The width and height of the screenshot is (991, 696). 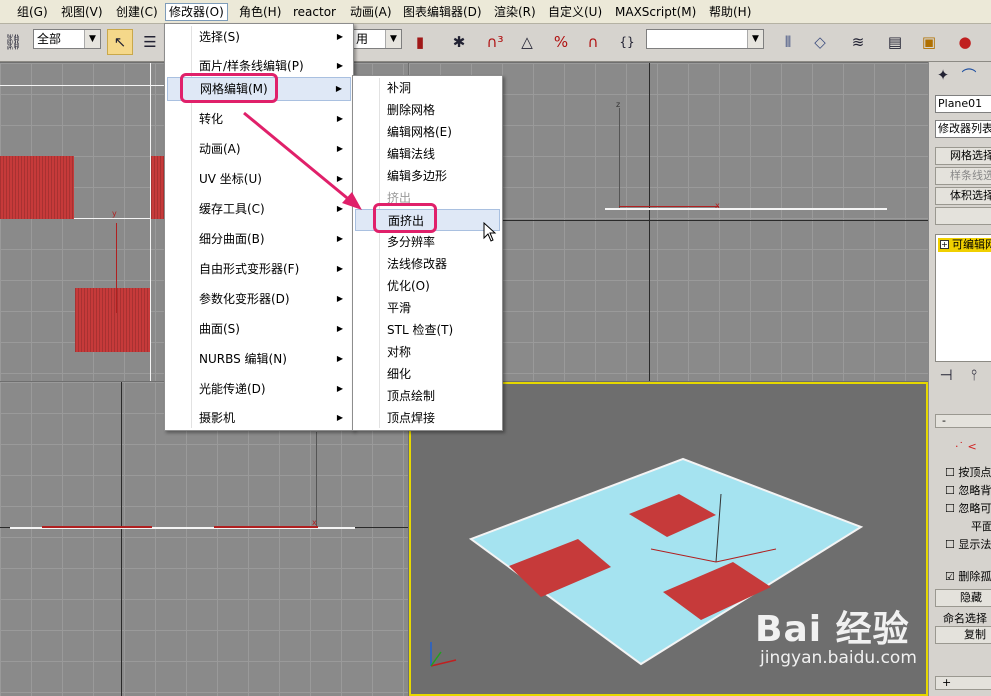 What do you see at coordinates (968, 508) in the screenshot?
I see `option-ignore-visible: ☐ 忽略可` at bounding box center [968, 508].